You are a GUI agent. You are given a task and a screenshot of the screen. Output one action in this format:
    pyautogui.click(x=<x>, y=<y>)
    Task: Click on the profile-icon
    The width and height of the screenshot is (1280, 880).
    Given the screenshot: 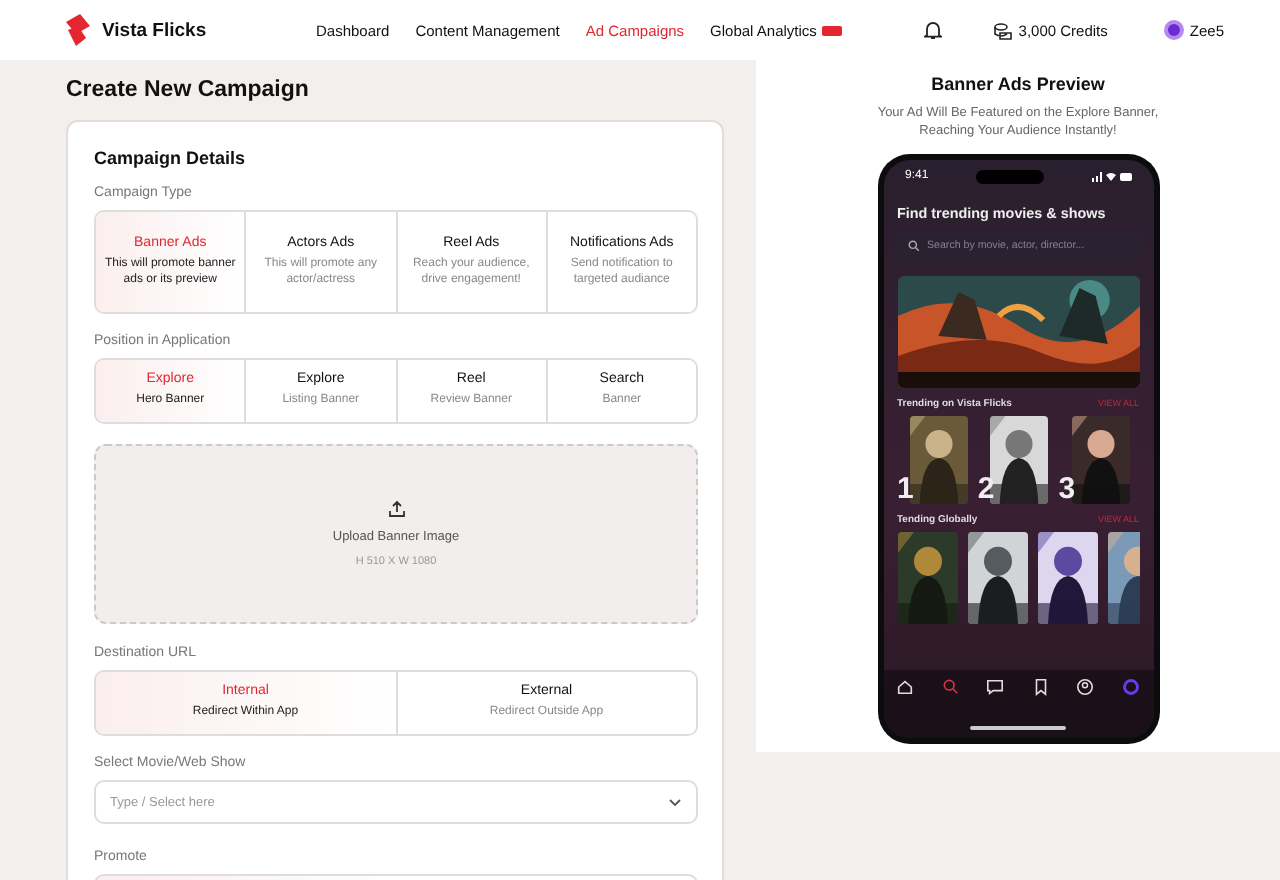 What is the action you would take?
    pyautogui.click(x=1085, y=686)
    